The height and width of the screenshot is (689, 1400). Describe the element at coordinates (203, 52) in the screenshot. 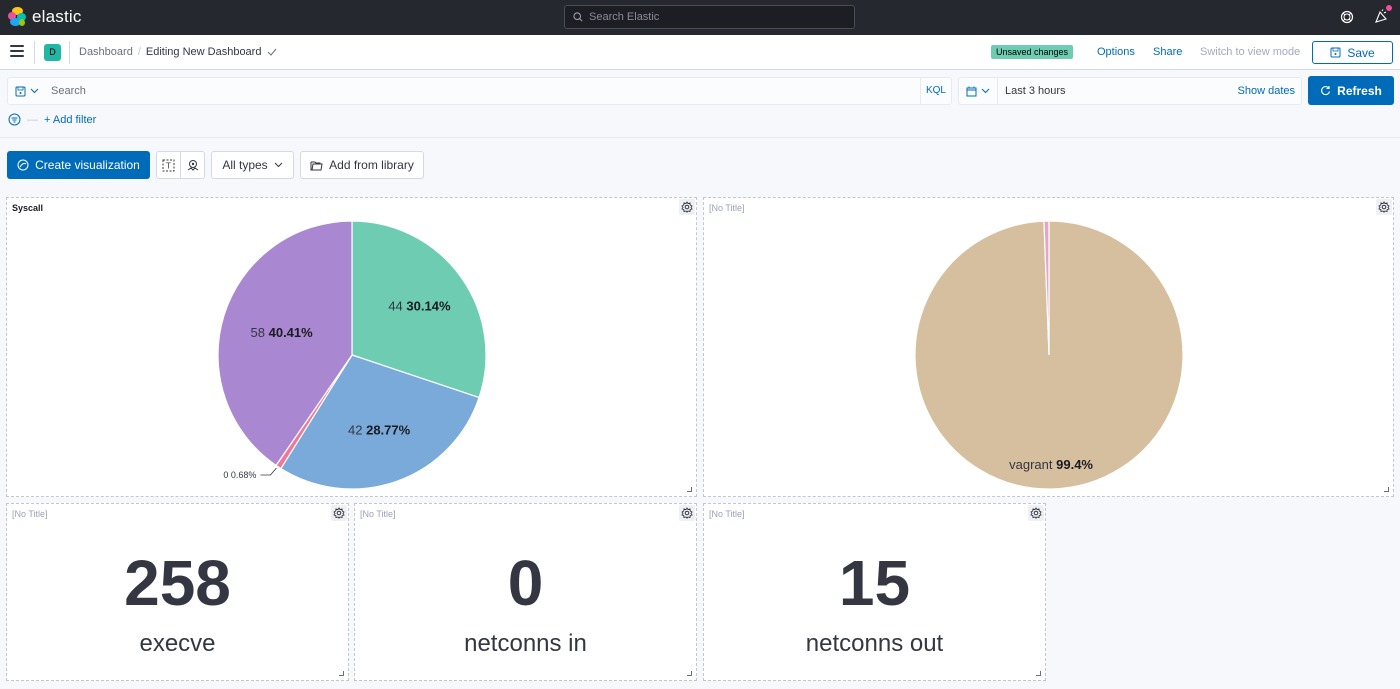

I see `breadcrumb-current: Editing New Dashboard` at that location.